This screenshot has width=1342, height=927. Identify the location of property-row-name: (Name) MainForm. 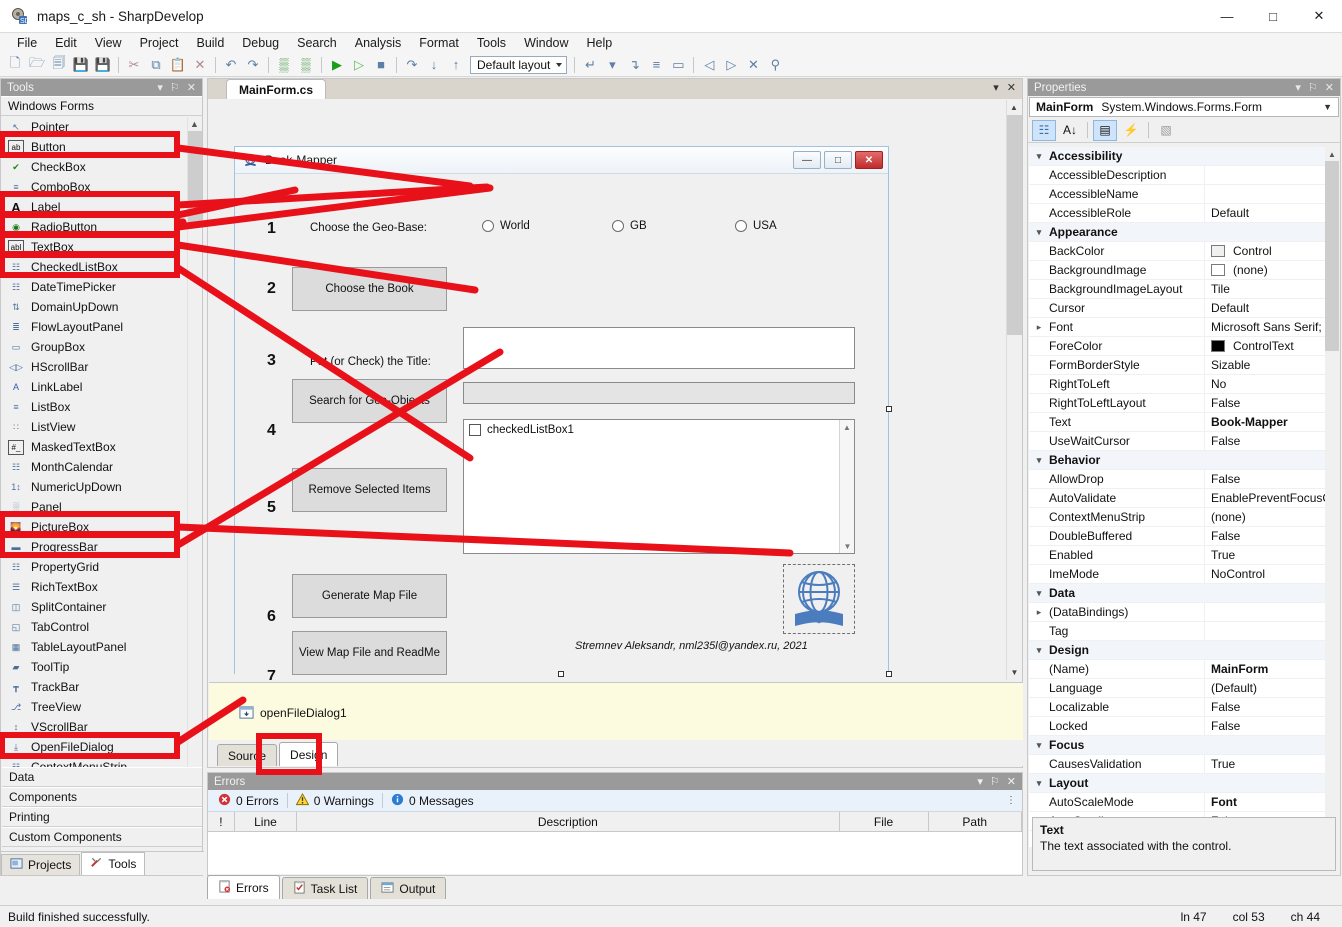
(1178, 669).